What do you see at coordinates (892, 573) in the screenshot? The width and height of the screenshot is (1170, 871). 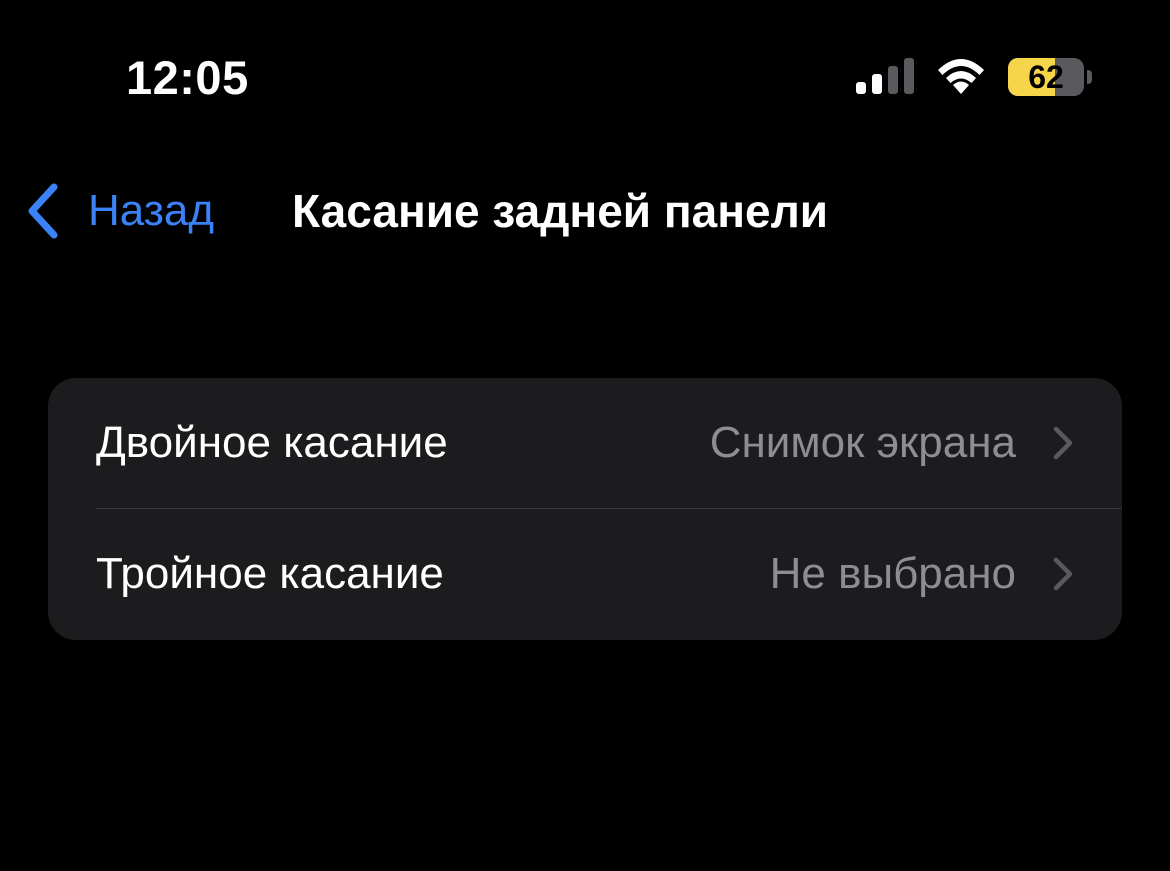 I see `row-value: Не выбрано` at bounding box center [892, 573].